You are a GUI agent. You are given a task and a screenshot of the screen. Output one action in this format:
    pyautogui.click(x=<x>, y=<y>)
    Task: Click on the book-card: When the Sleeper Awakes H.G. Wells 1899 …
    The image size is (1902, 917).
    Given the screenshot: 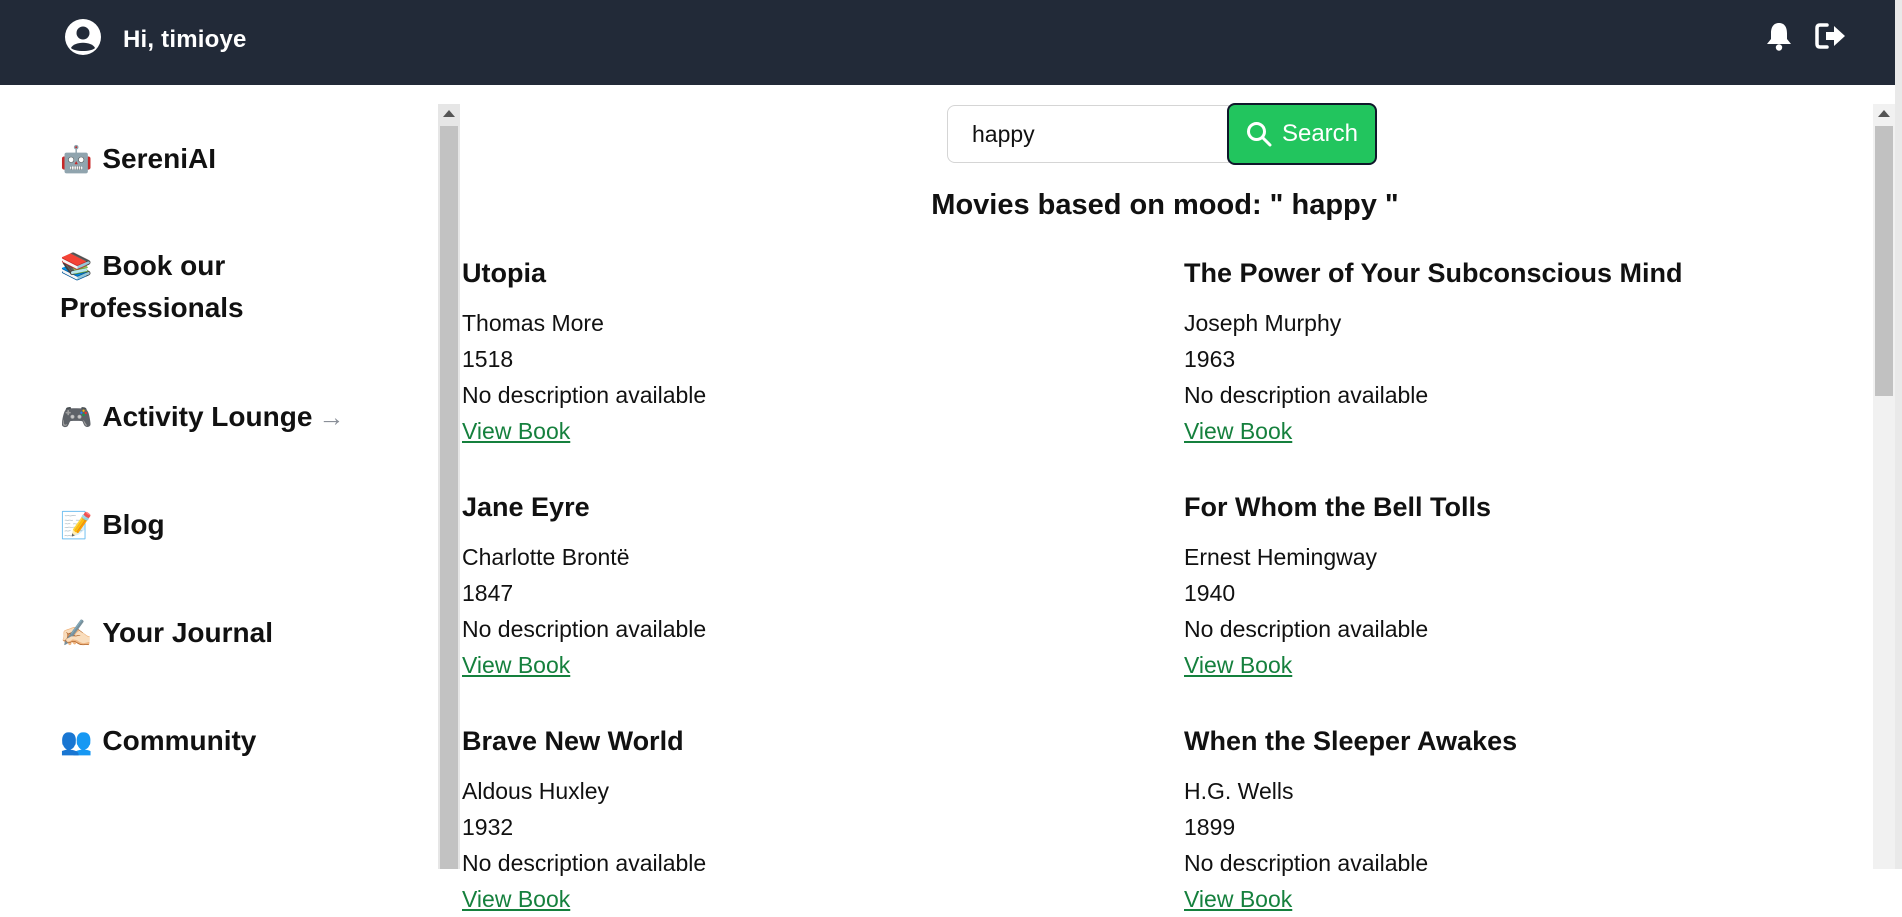 What is the action you would take?
    pyautogui.click(x=1524, y=820)
    